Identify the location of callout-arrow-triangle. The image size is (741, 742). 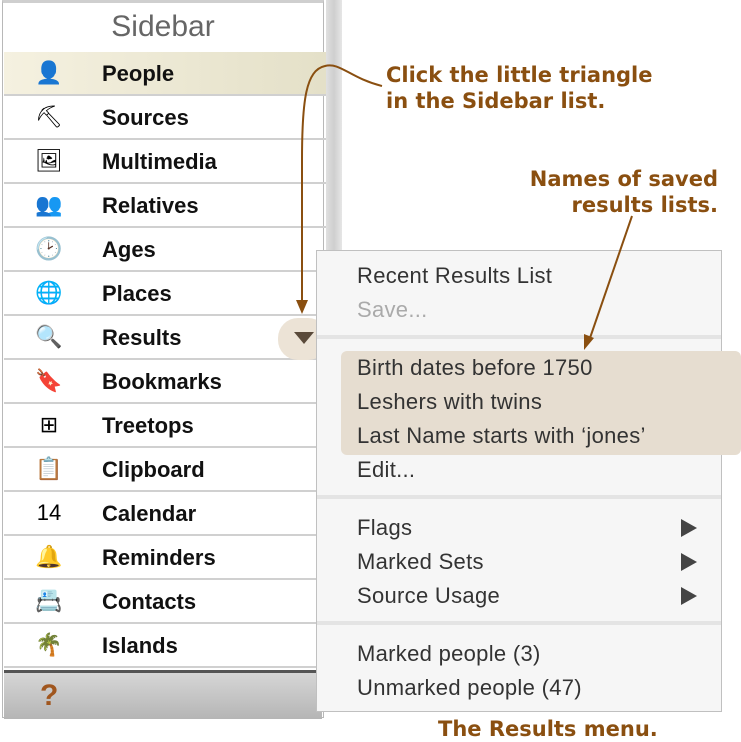
(342, 182).